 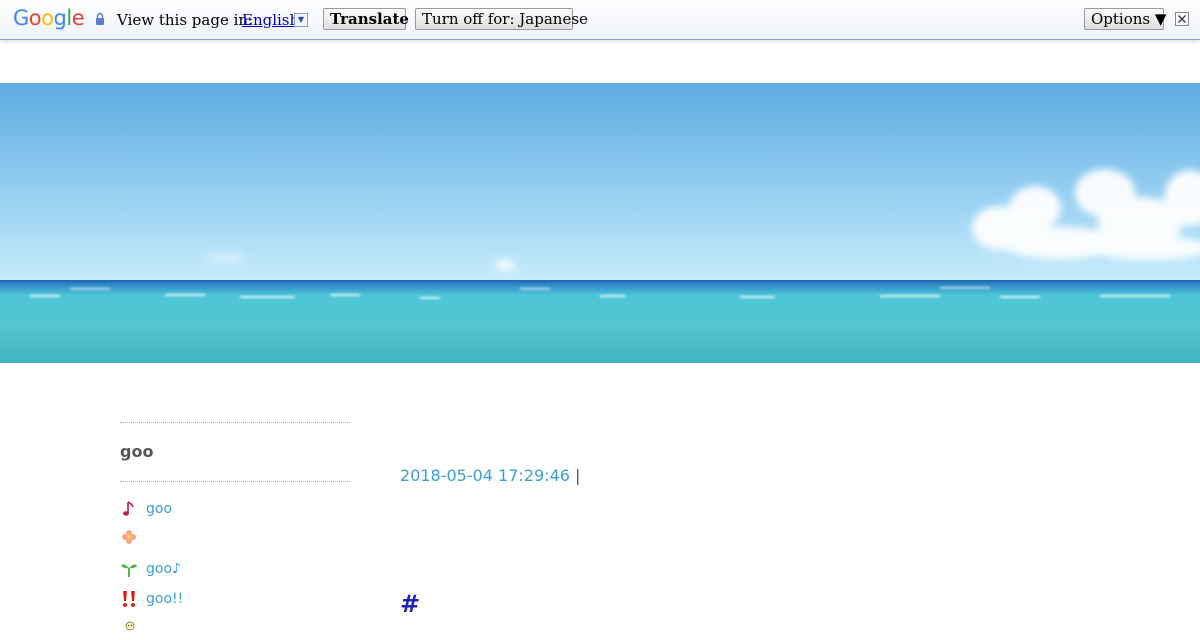 I want to click on sidebar-item-label: goo, so click(x=159, y=509).